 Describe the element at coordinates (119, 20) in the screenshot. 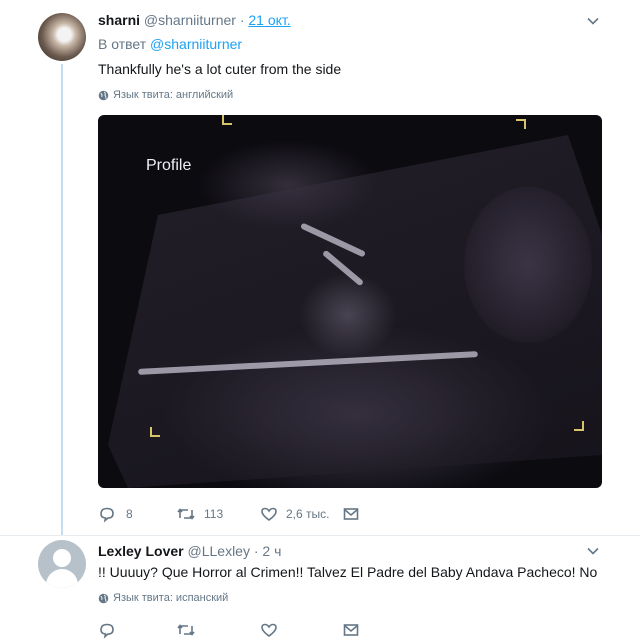

I see `user-name: sharni` at that location.